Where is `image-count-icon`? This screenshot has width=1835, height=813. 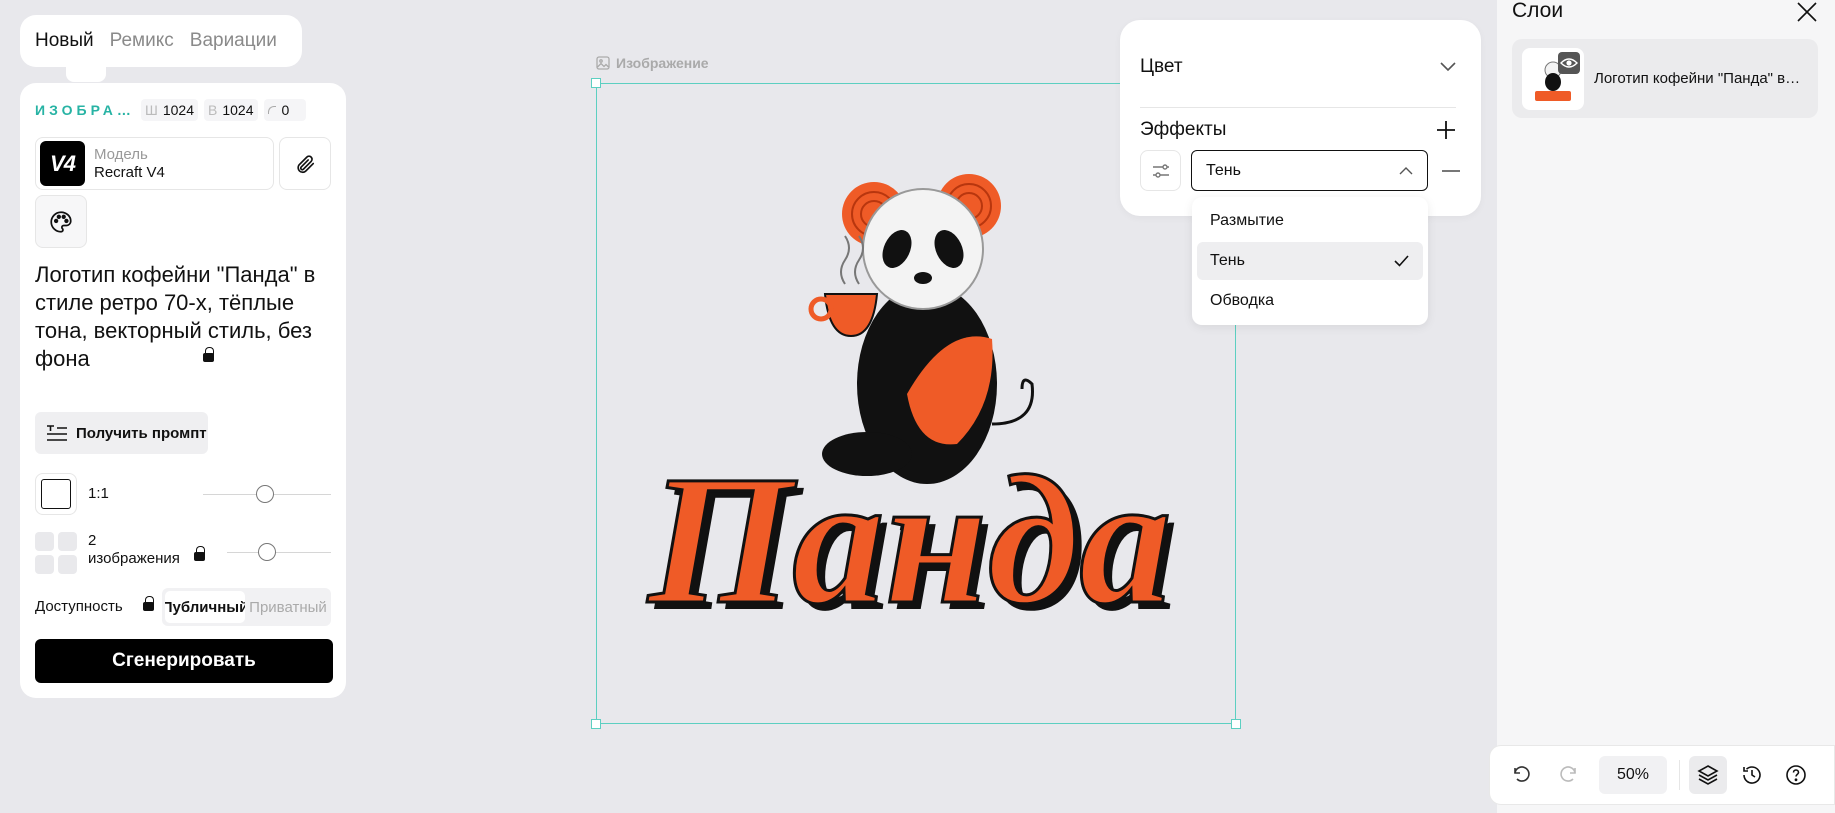 image-count-icon is located at coordinates (56, 553).